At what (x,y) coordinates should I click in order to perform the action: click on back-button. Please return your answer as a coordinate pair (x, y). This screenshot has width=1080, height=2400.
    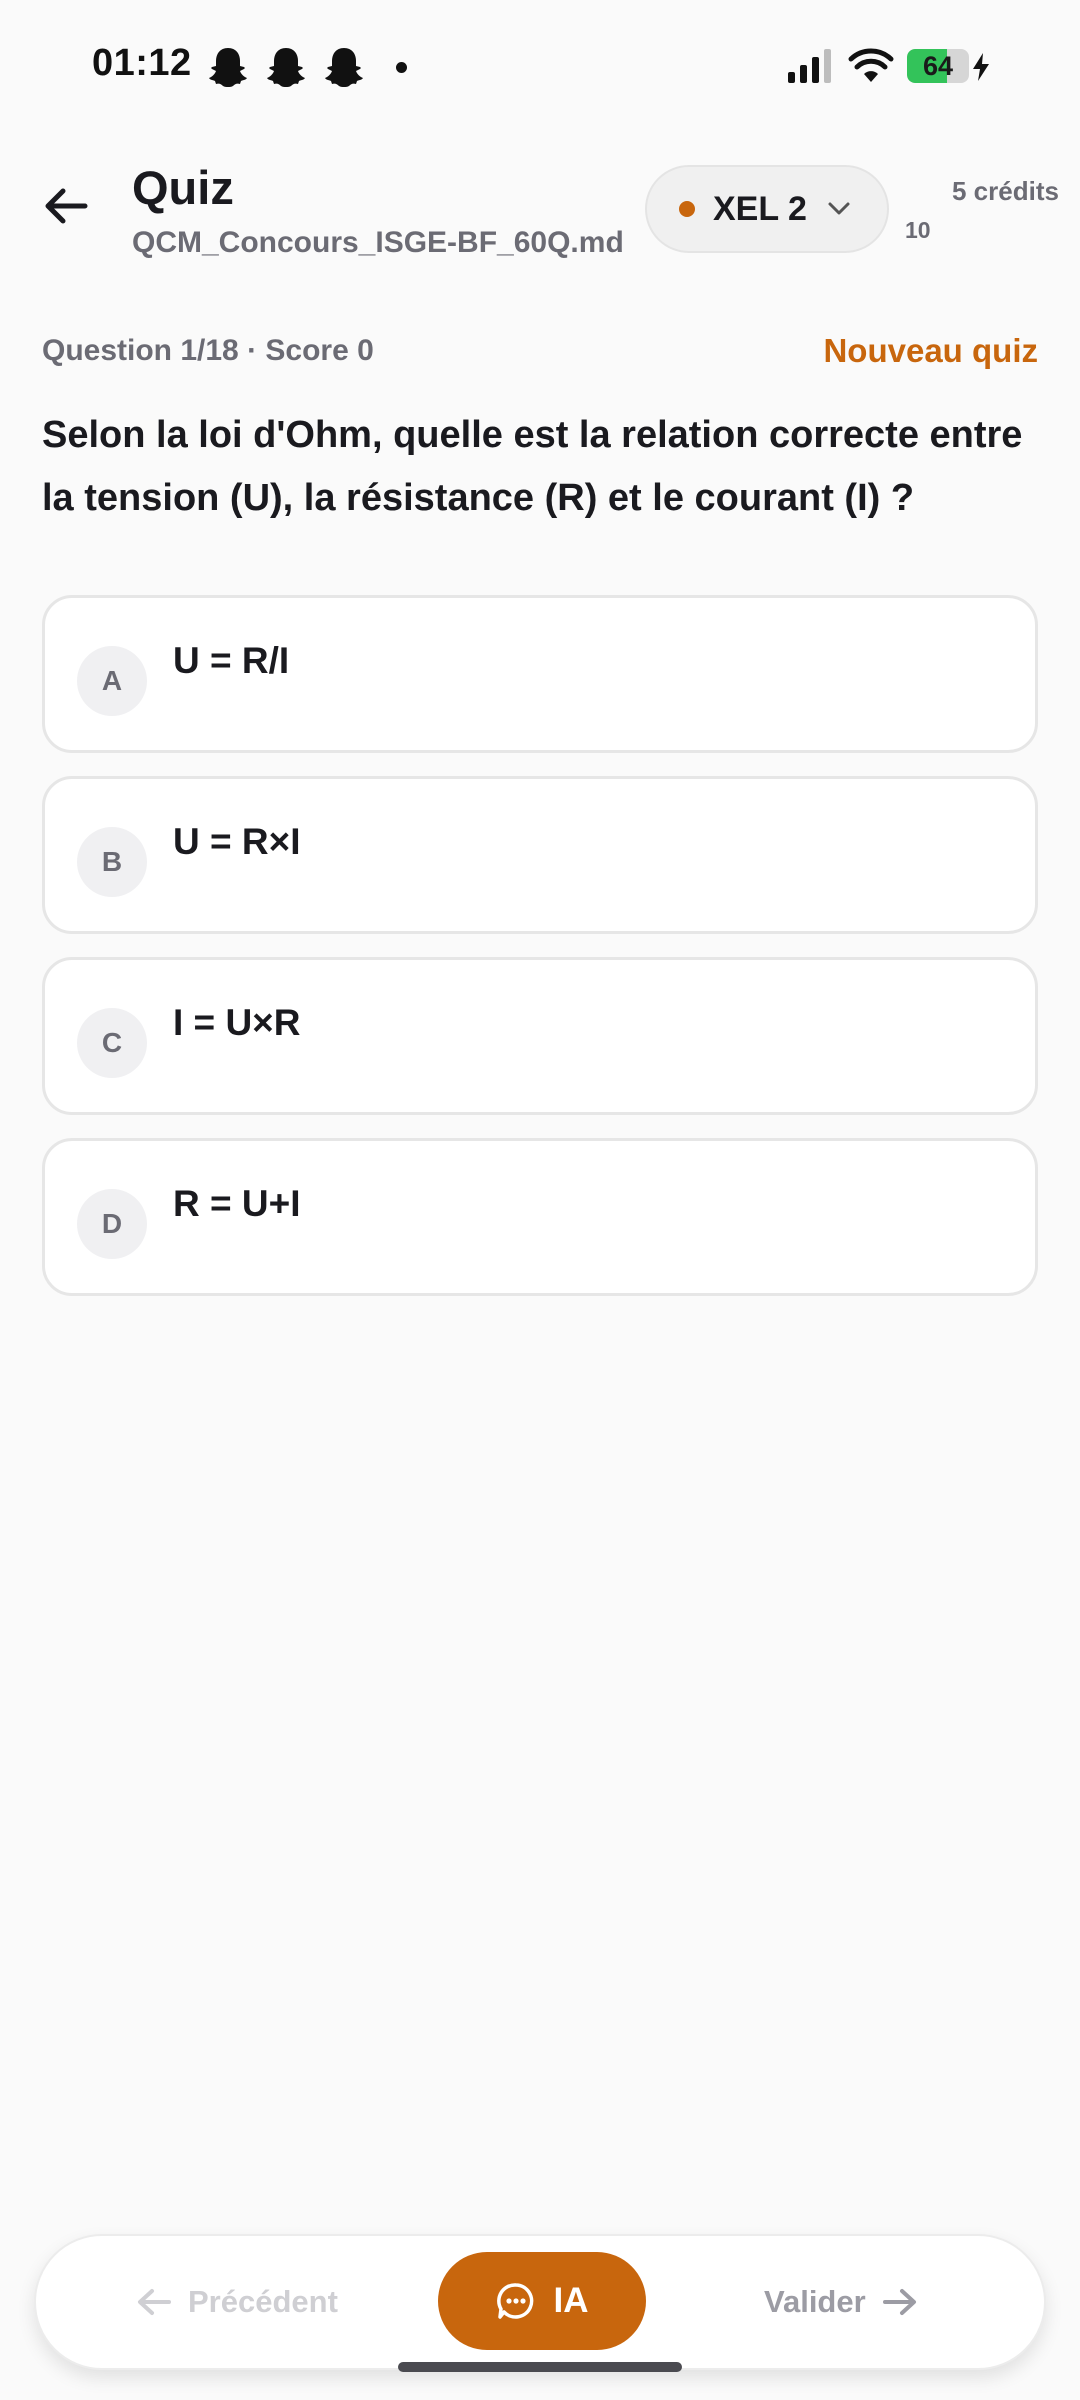
    Looking at the image, I should click on (66, 206).